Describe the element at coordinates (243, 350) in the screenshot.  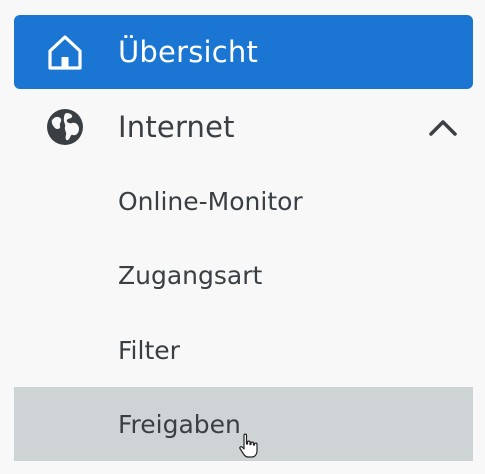
I see `nav-subitem-filter: Filter` at that location.